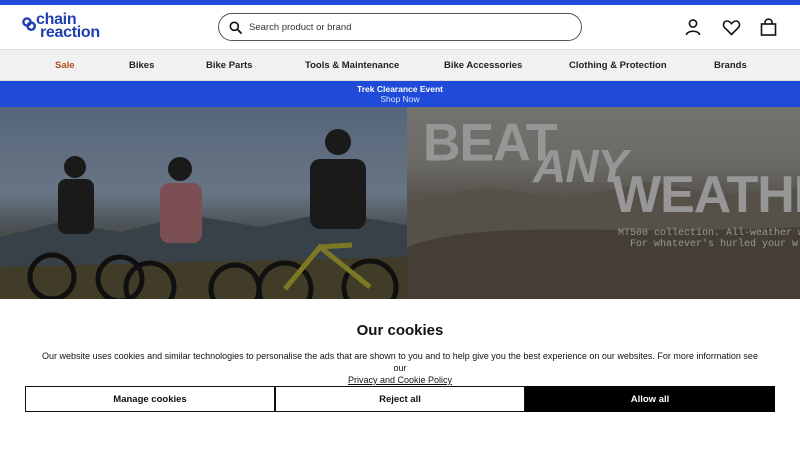 This screenshot has height=450, width=800. I want to click on nav-item-bikes: Bikes, so click(141, 66).